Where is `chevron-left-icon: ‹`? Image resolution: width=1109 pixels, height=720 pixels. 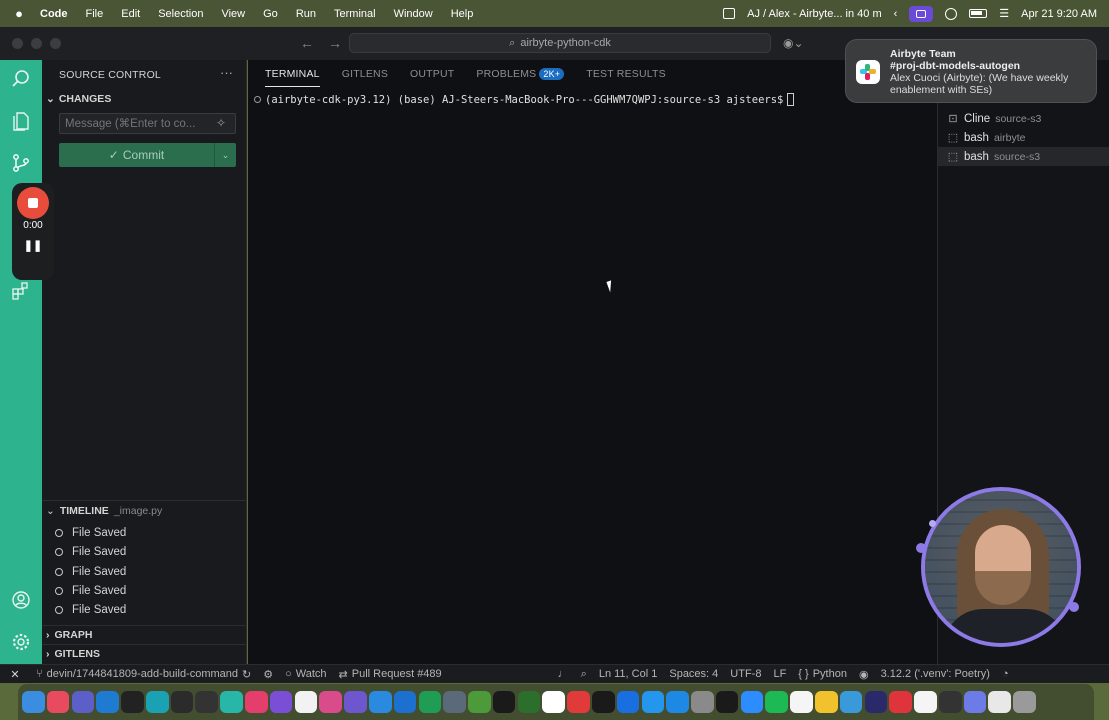 chevron-left-icon: ‹ is located at coordinates (896, 14).